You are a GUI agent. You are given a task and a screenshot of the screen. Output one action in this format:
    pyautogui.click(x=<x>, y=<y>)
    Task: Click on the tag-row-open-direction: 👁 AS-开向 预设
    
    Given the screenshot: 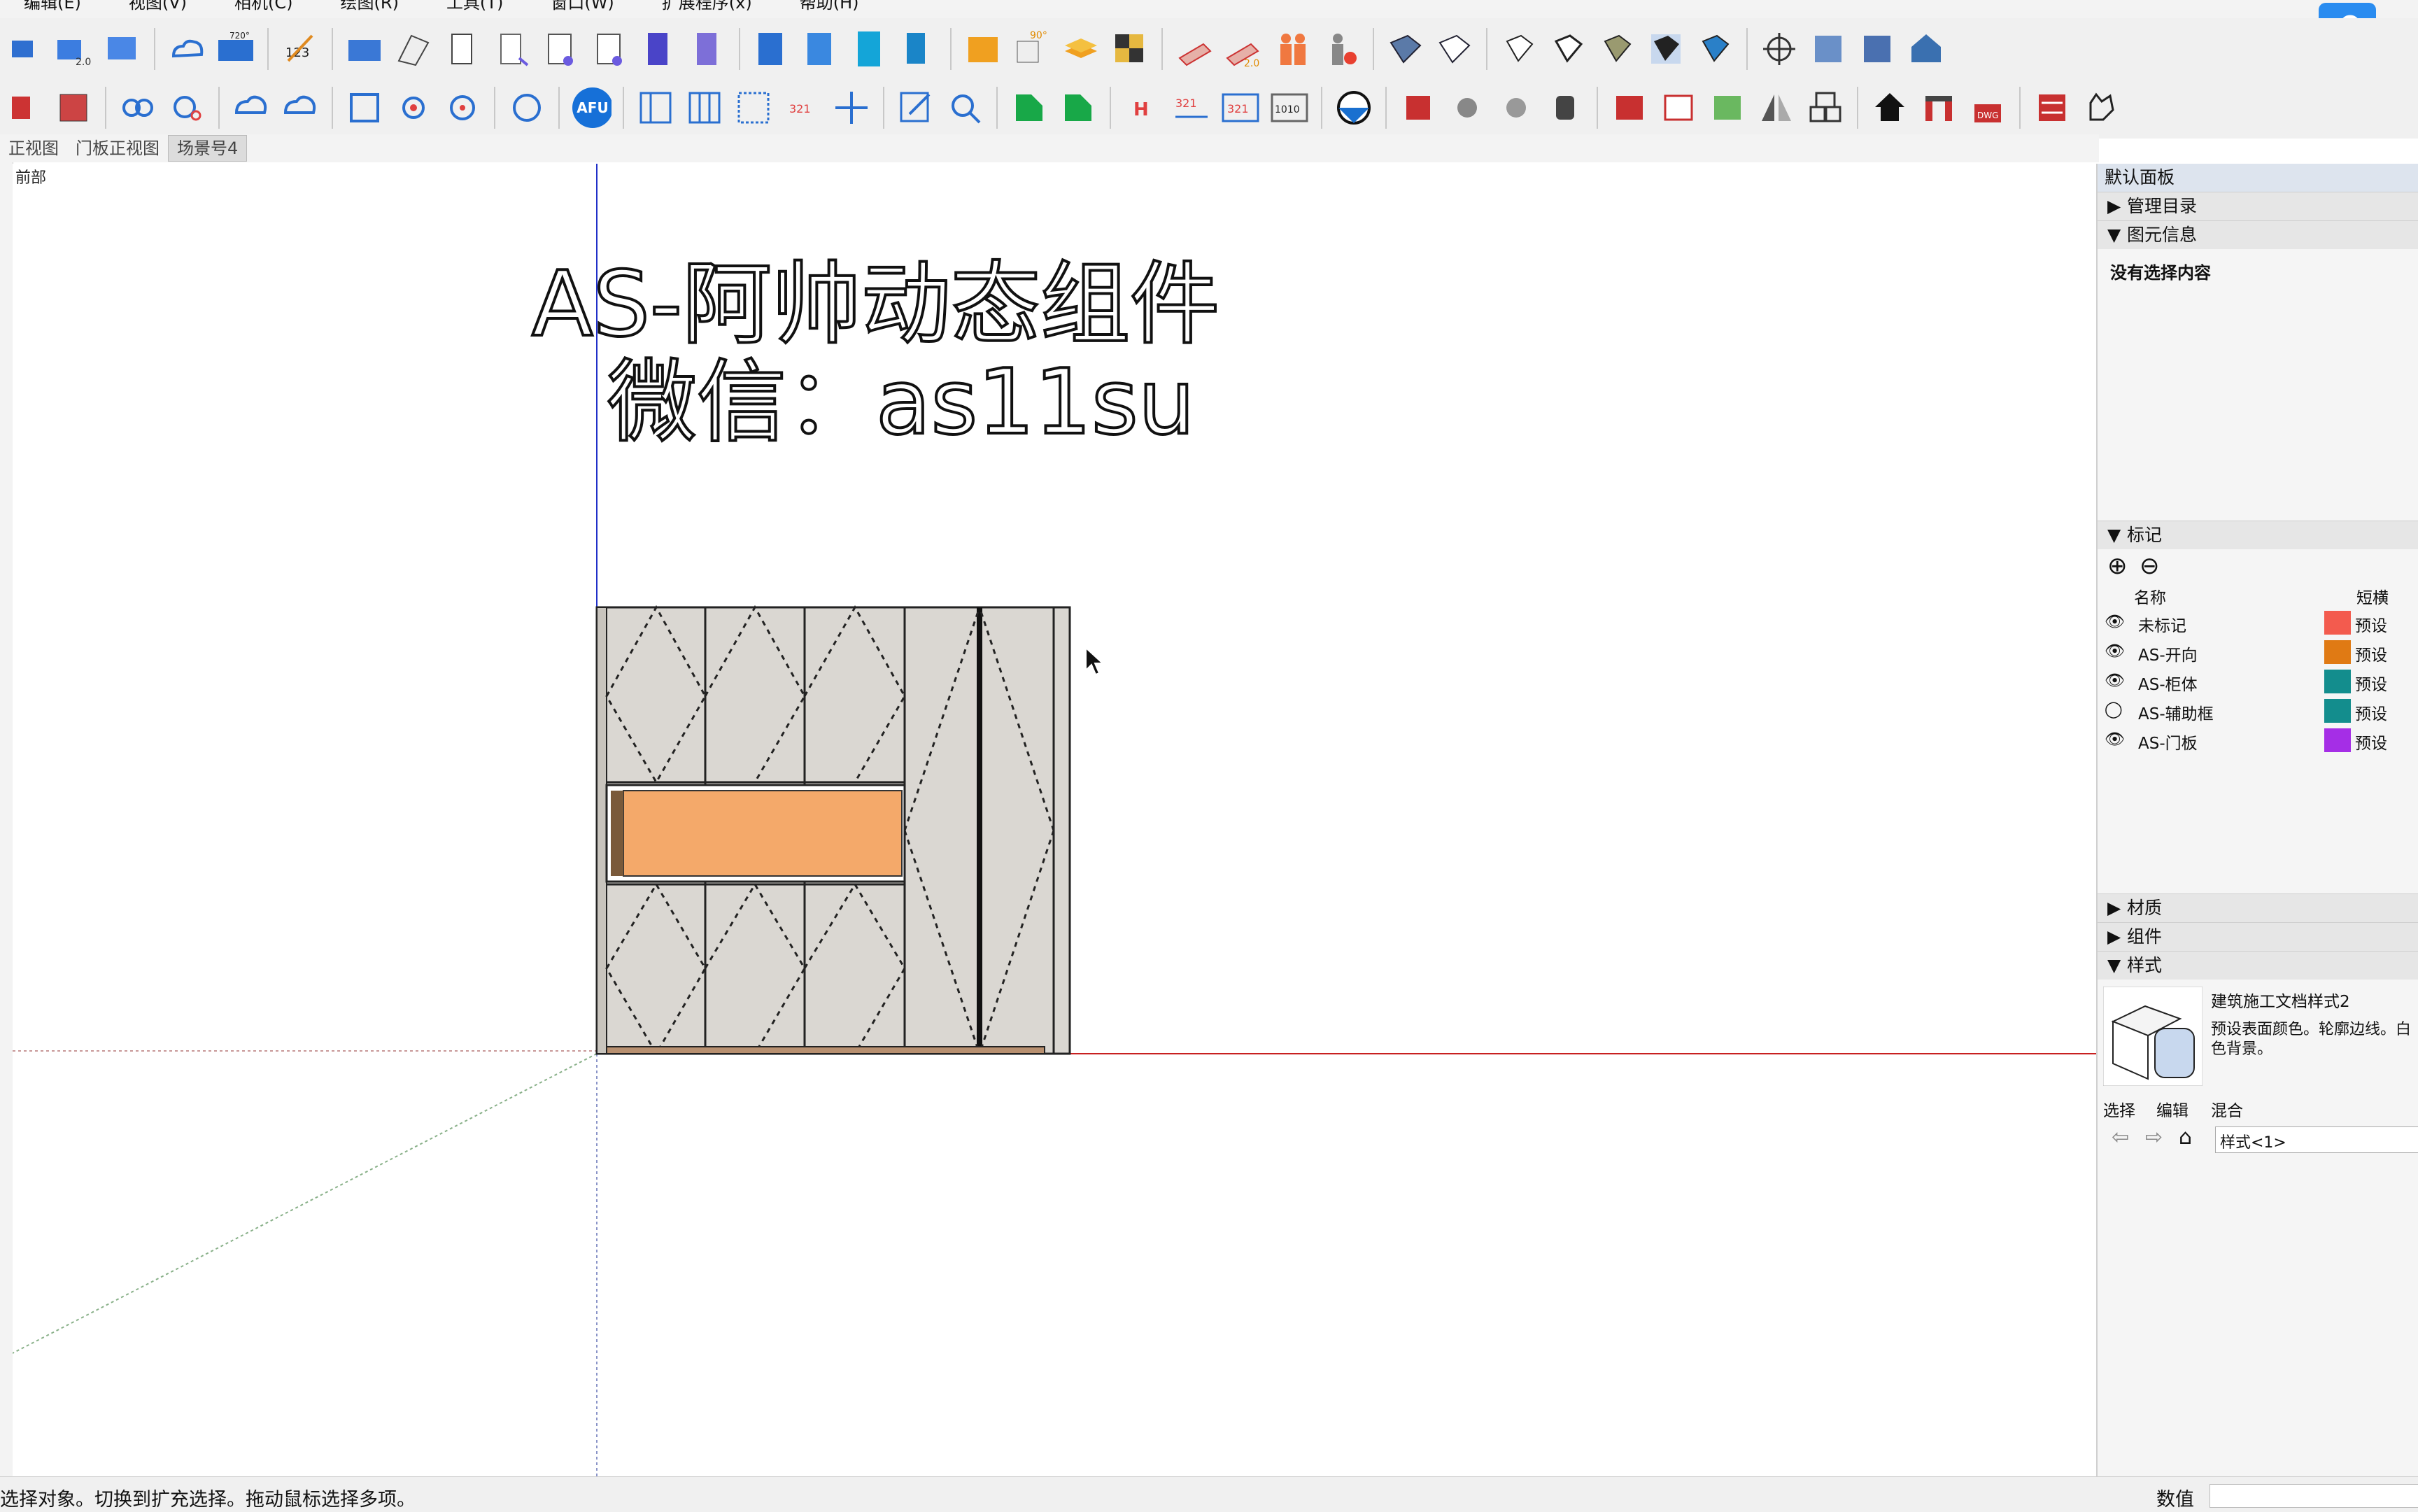 What is the action you would take?
    pyautogui.click(x=2258, y=652)
    